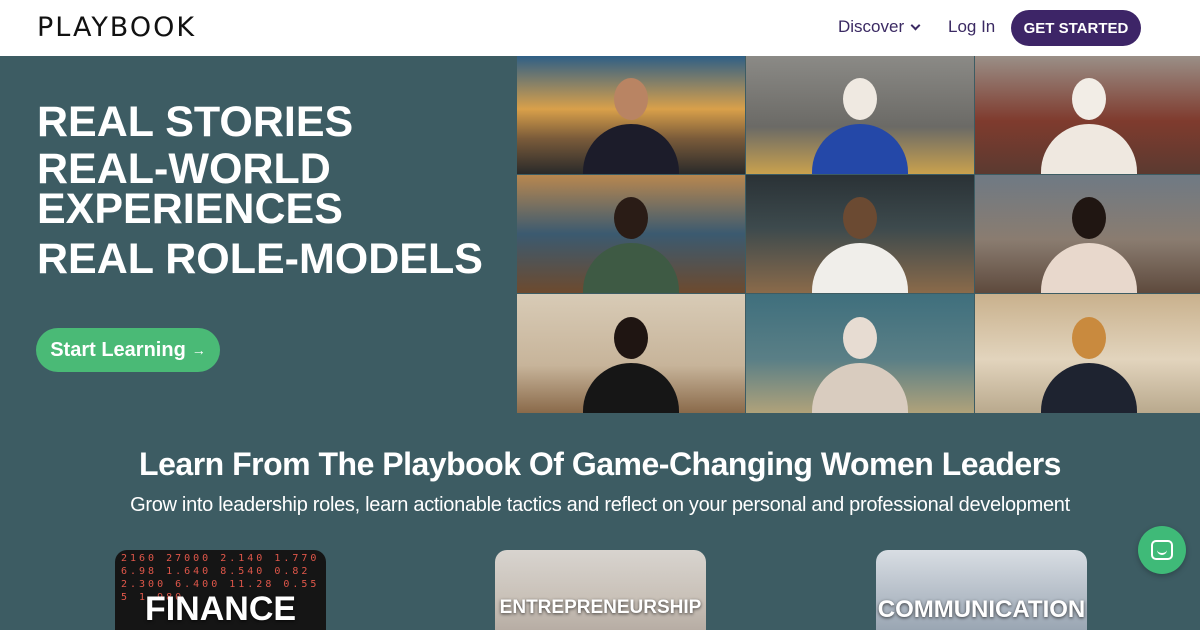  I want to click on nav-login: Log In, so click(971, 27).